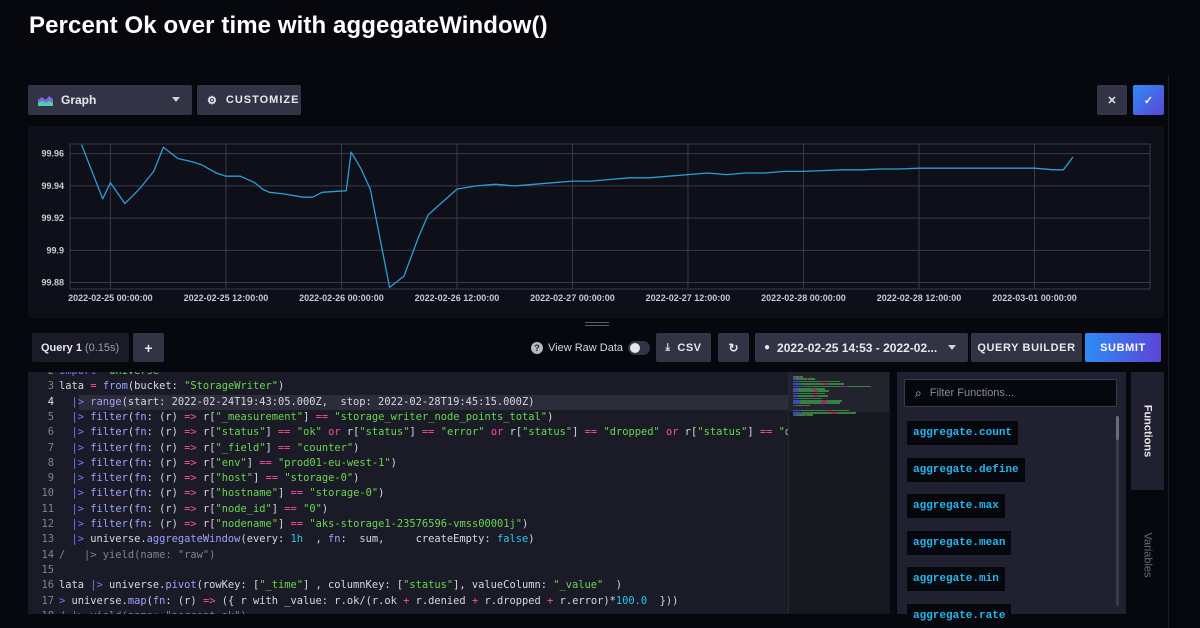  I want to click on y-tick-label: 99.96, so click(52, 154).